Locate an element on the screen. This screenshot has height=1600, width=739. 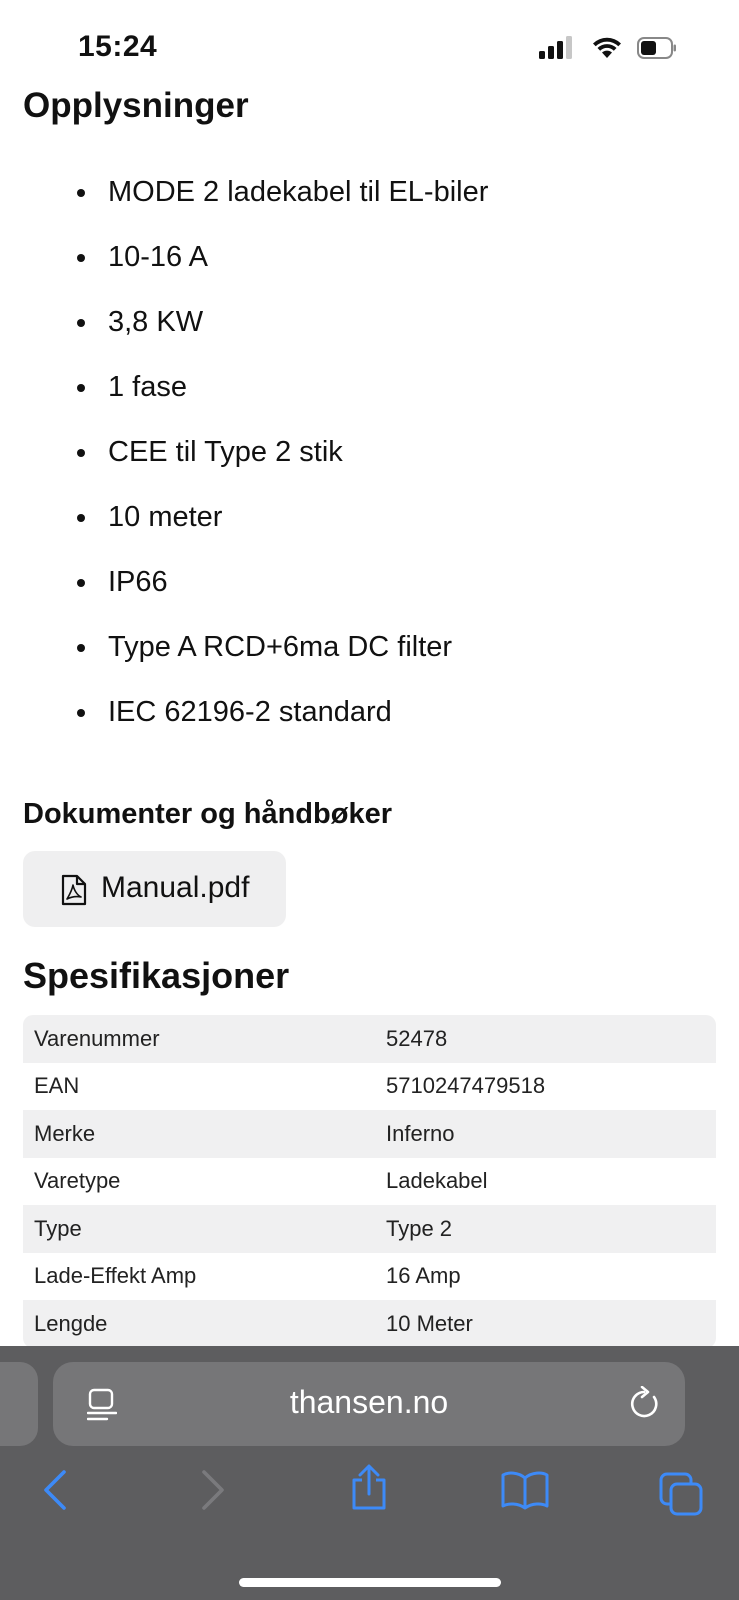
spec-value: Inferno is located at coordinates (551, 1134).